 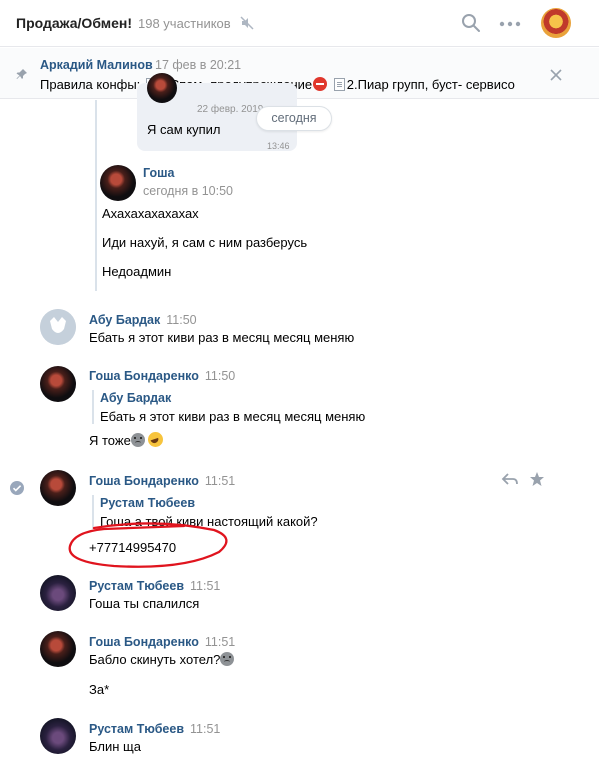 What do you see at coordinates (339, 84) in the screenshot?
I see `document-icon` at bounding box center [339, 84].